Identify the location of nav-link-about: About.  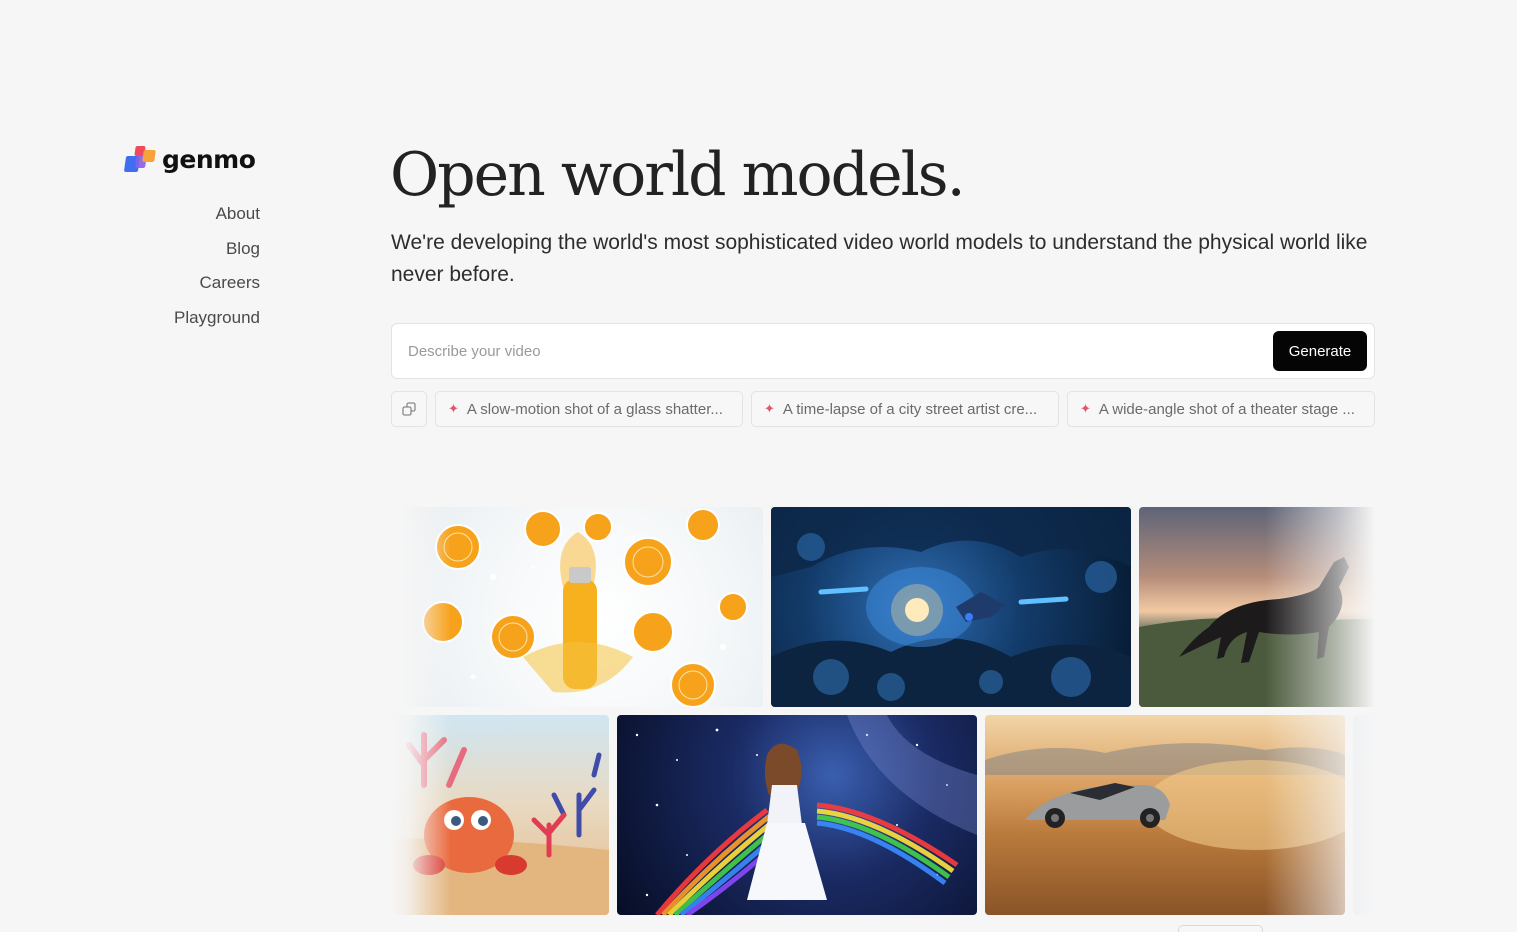
(190, 217).